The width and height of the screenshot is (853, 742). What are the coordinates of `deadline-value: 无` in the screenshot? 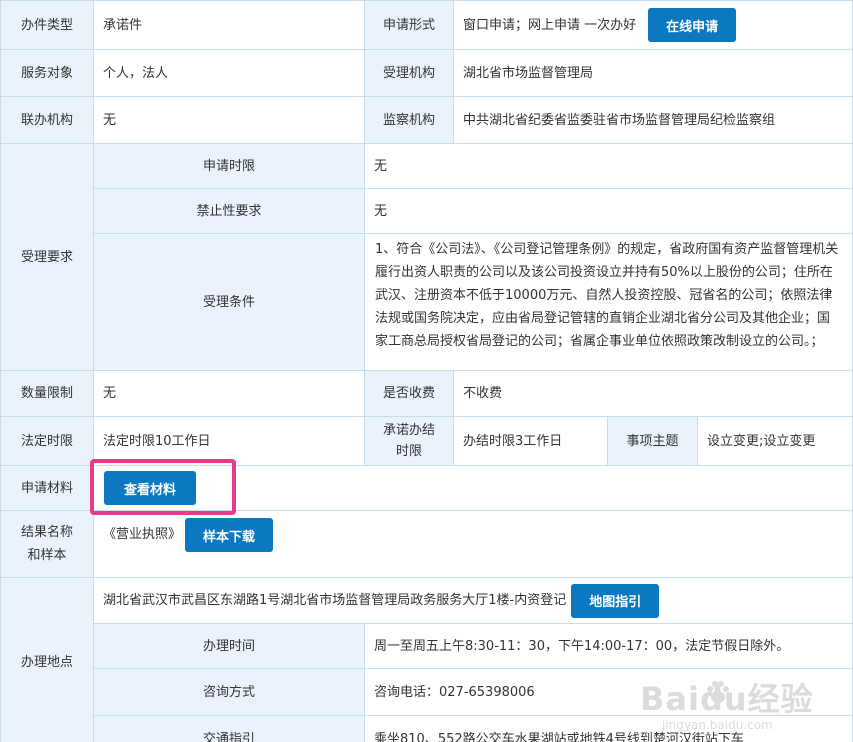 It's located at (608, 166).